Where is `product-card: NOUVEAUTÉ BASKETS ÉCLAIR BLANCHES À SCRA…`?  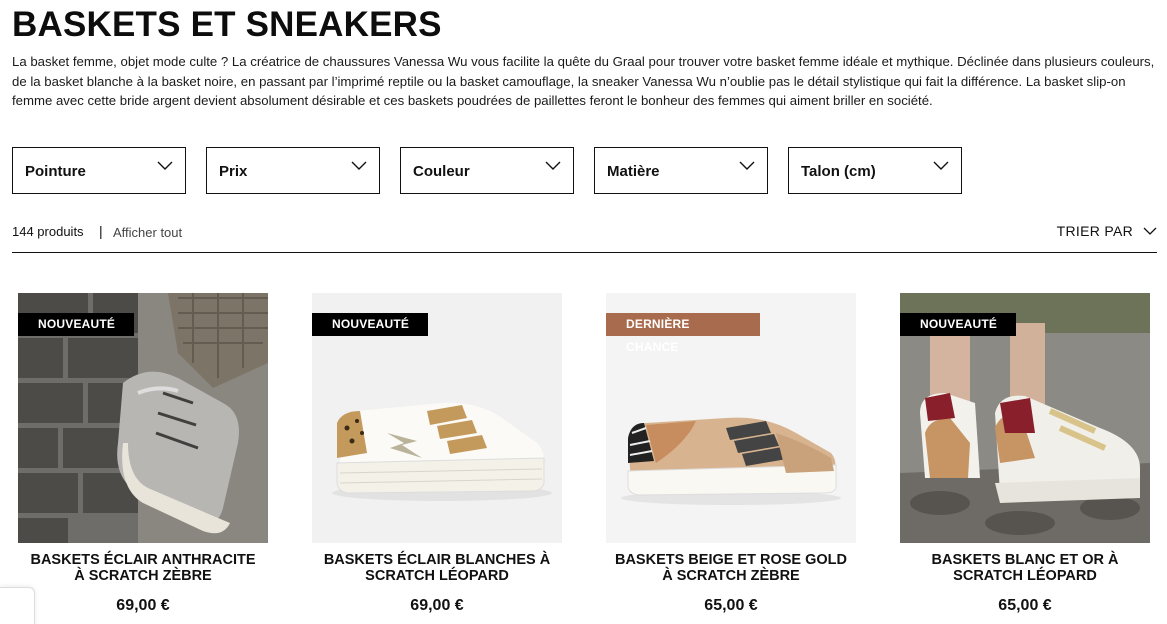
product-card: NOUVEAUTÉ BASKETS ÉCLAIR BLANCHES À SCRA… is located at coordinates (437, 454).